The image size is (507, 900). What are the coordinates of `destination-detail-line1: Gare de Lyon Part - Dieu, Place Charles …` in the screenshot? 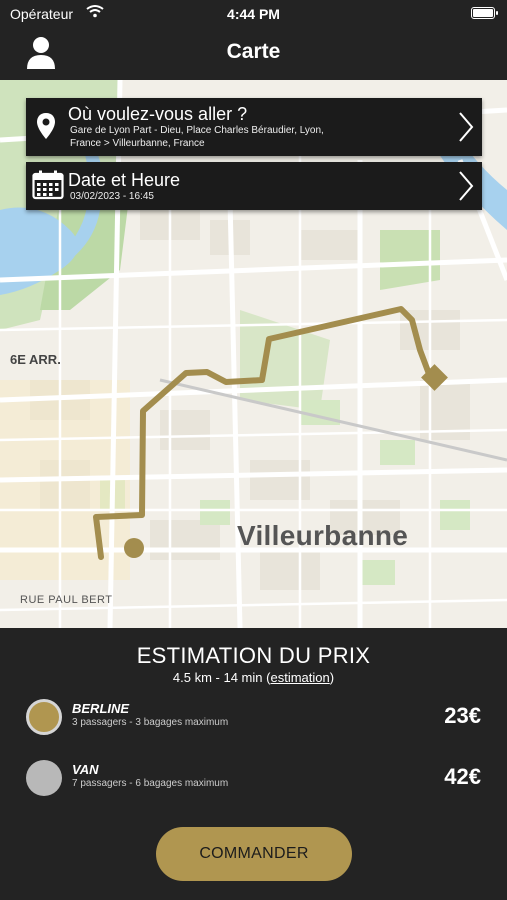 It's located at (197, 130).